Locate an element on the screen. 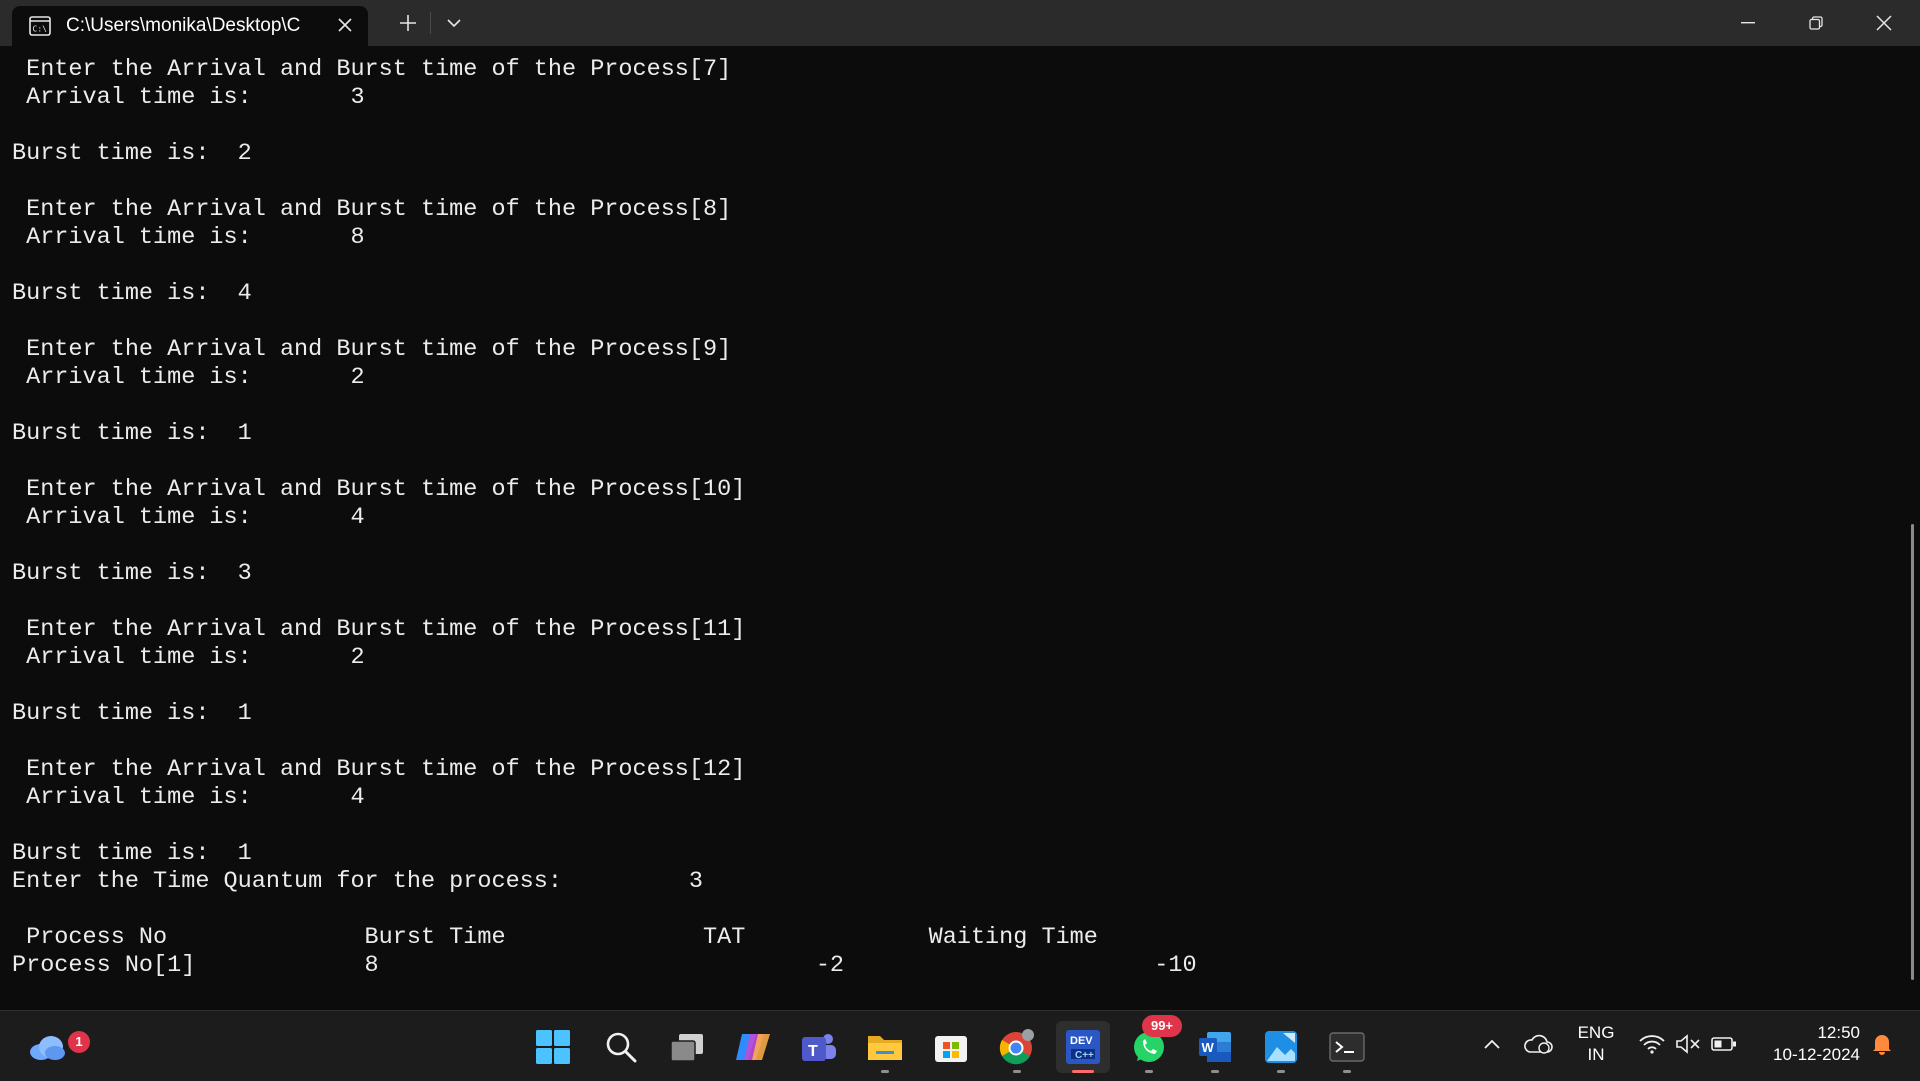 The height and width of the screenshot is (1081, 1920). tab-dropdown-button is located at coordinates (454, 23).